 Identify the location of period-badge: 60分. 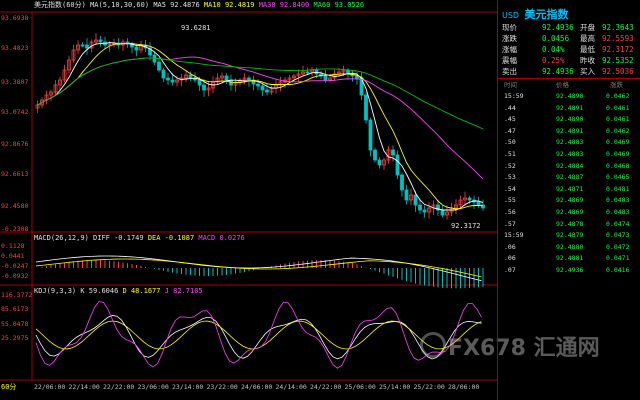
(8, 387).